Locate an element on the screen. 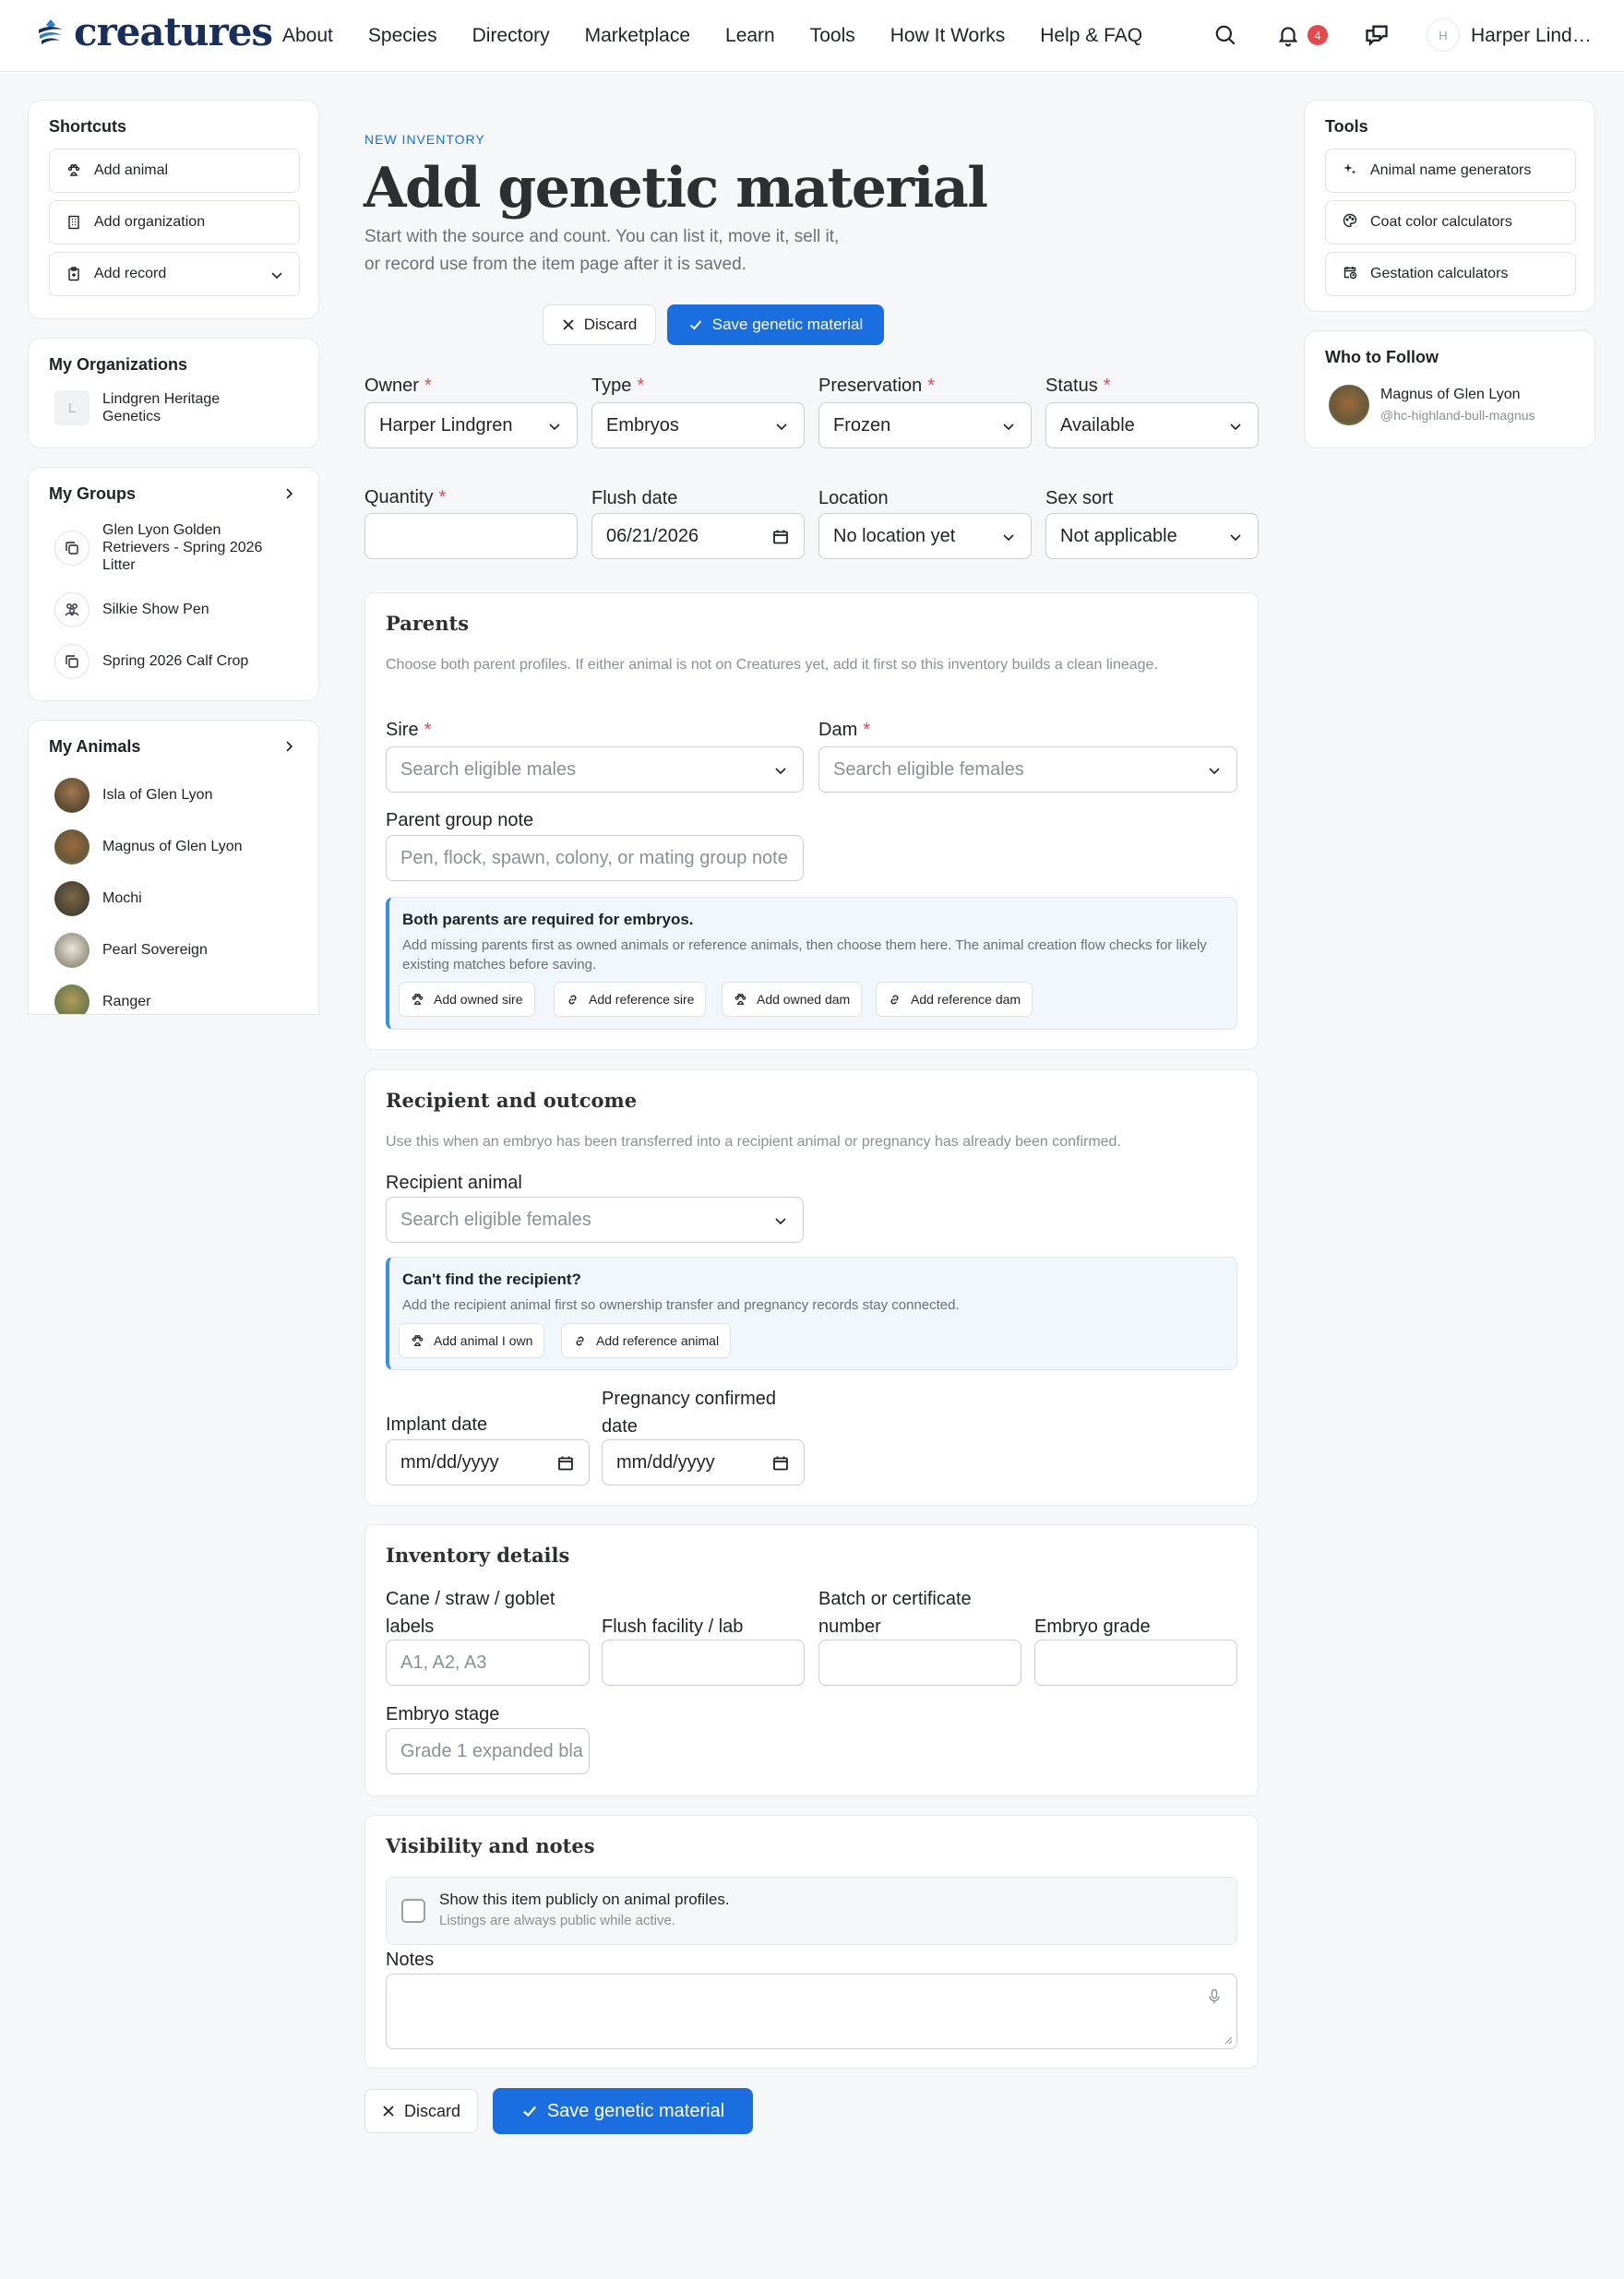  location-select: No location yet is located at coordinates (925, 536).